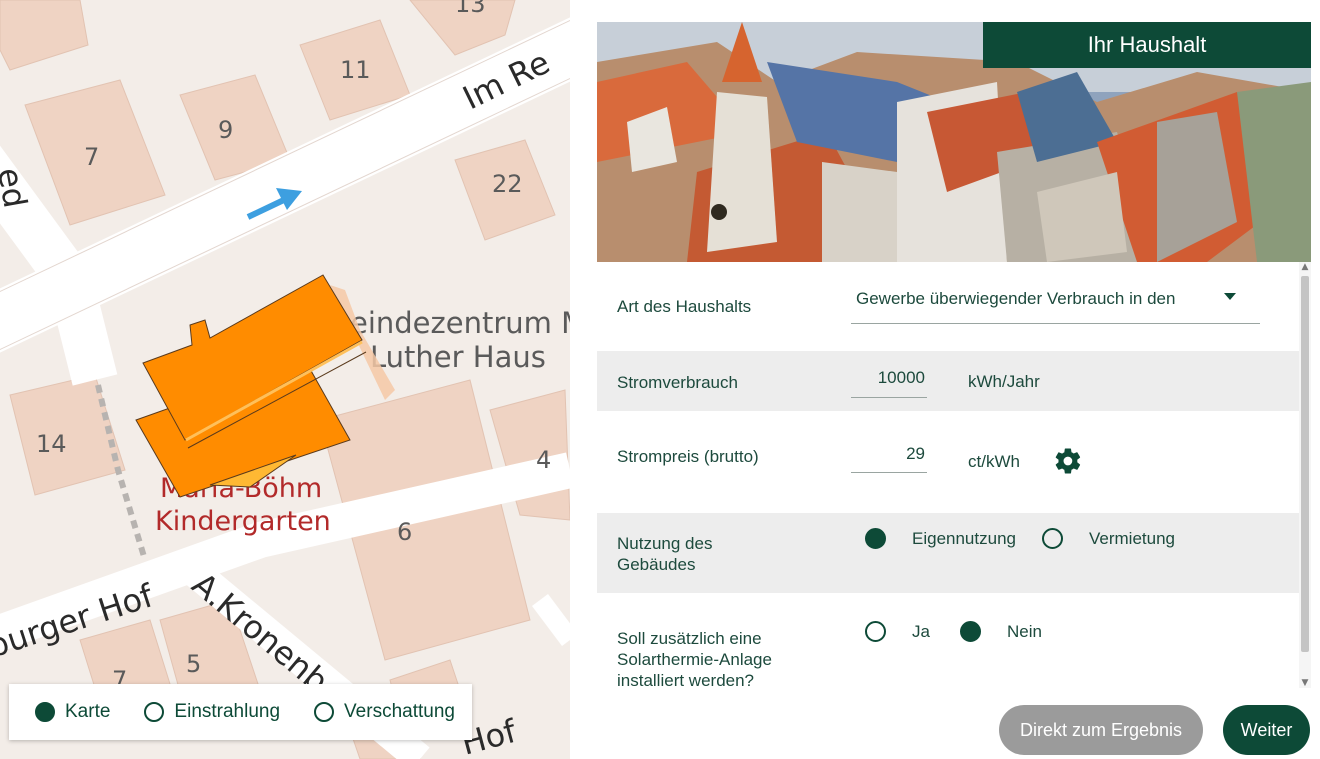 The height and width of the screenshot is (759, 1320). Describe the element at coordinates (91, 157) in the screenshot. I see `map-building-number: 7` at that location.